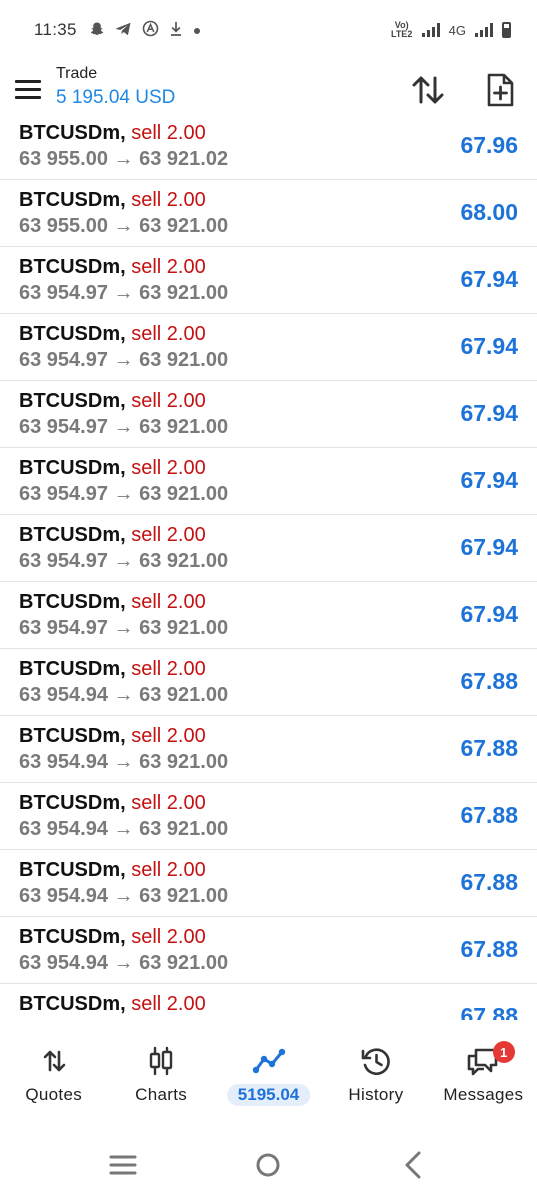 The height and width of the screenshot is (1199, 537). I want to click on menu-icon, so click(28, 90).